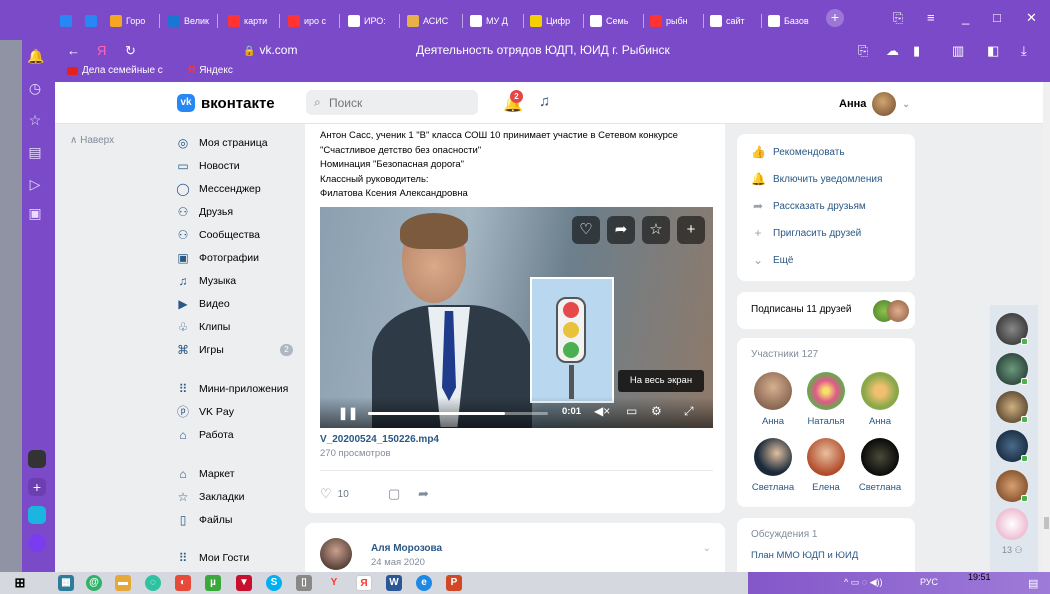 Image resolution: width=1050 pixels, height=594 pixels. Describe the element at coordinates (656, 411) in the screenshot. I see `settings-icon: ⚙` at that location.